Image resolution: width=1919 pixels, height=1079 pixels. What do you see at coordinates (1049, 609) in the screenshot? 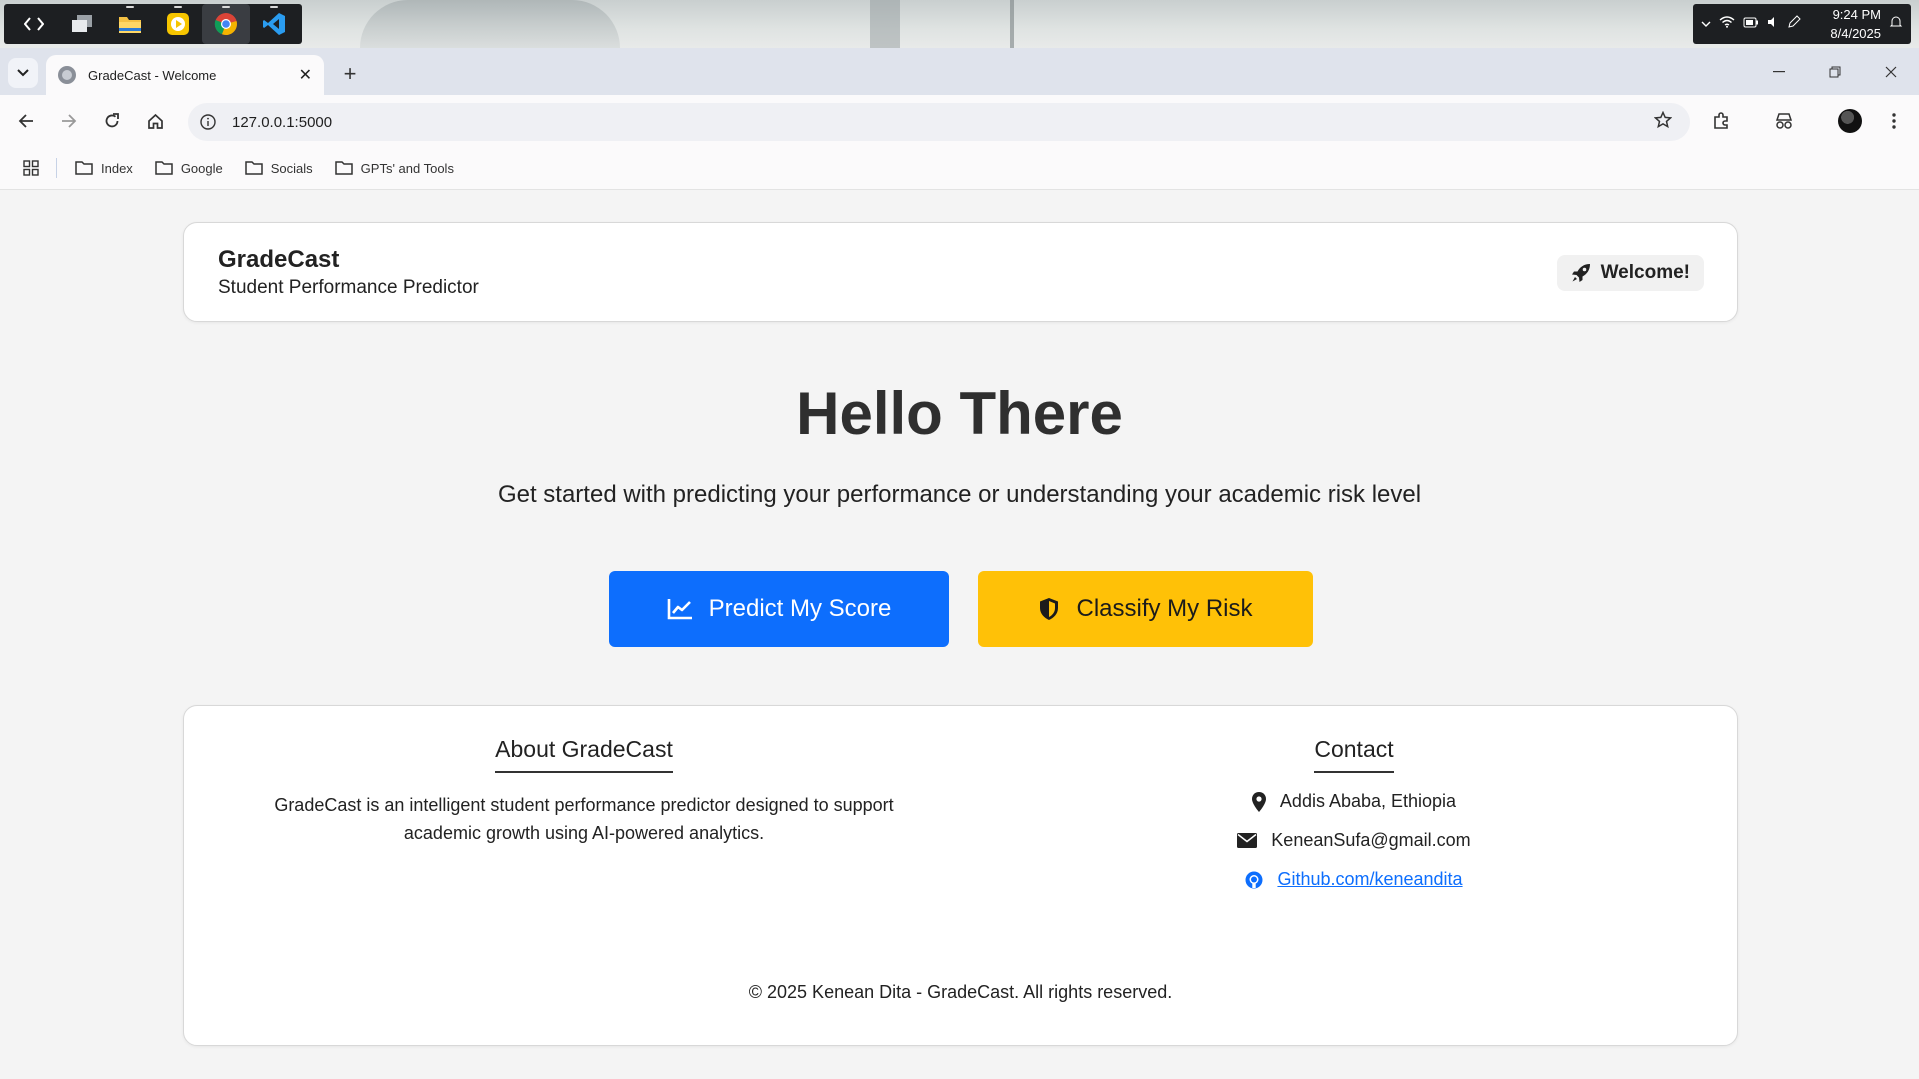
I see `shield-icon` at bounding box center [1049, 609].